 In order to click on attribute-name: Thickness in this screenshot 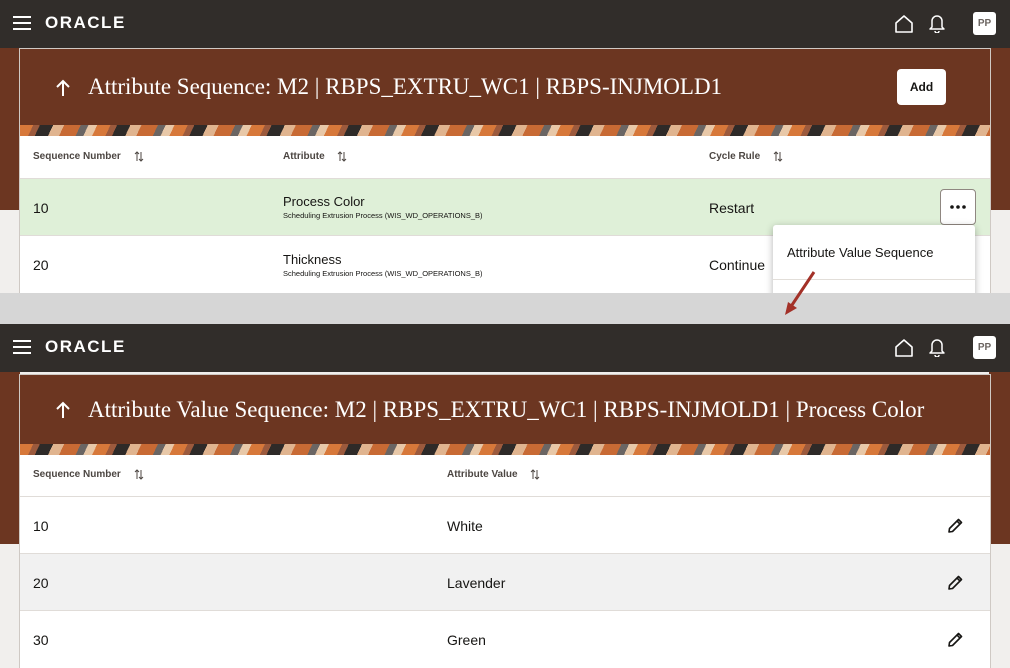, I will do `click(312, 259)`.